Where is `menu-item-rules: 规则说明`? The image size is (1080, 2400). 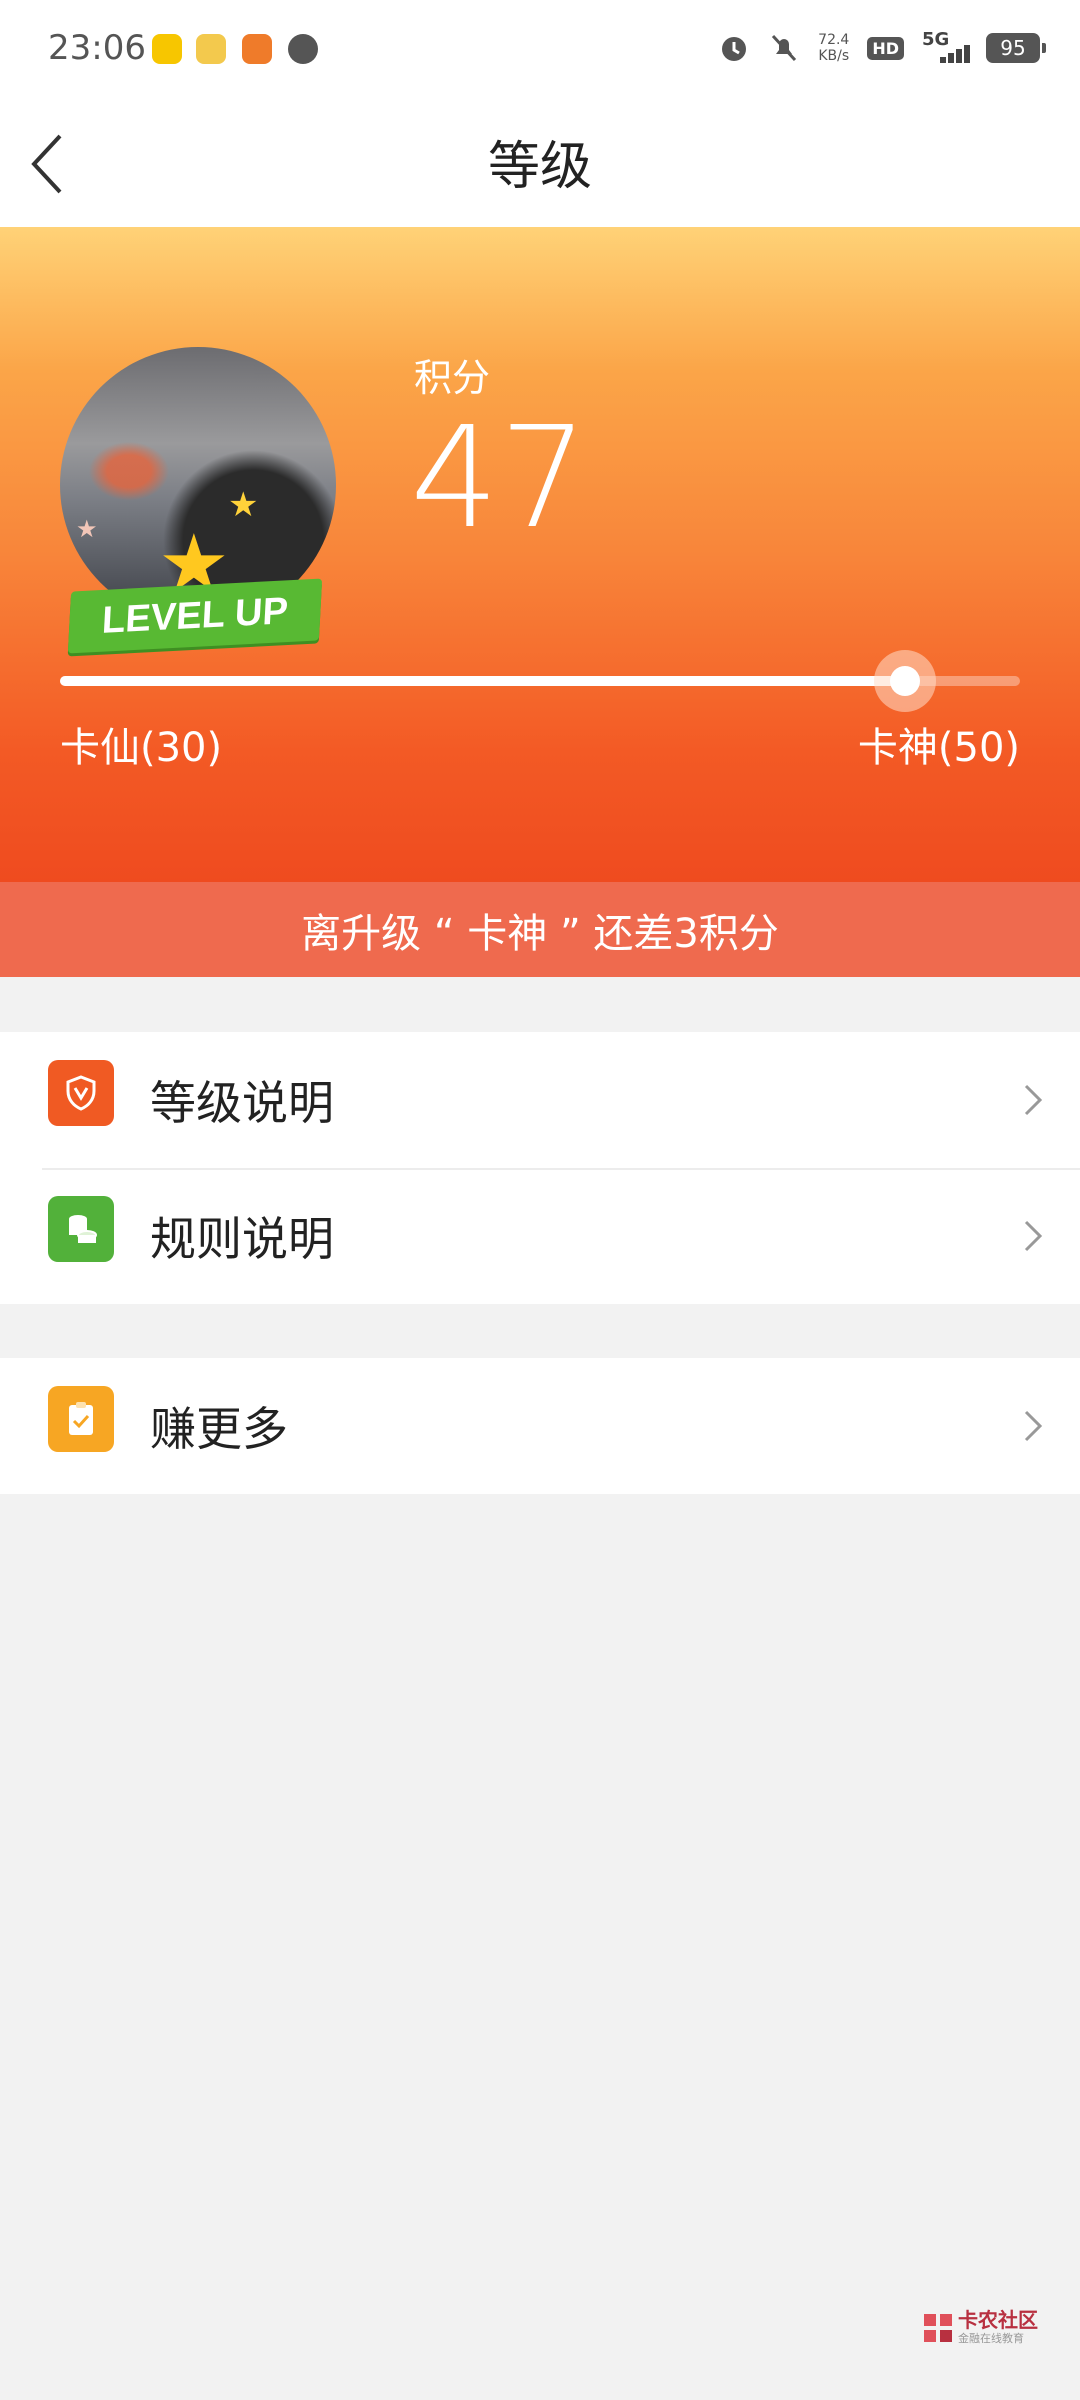 menu-item-rules: 规则说明 is located at coordinates (540, 1236).